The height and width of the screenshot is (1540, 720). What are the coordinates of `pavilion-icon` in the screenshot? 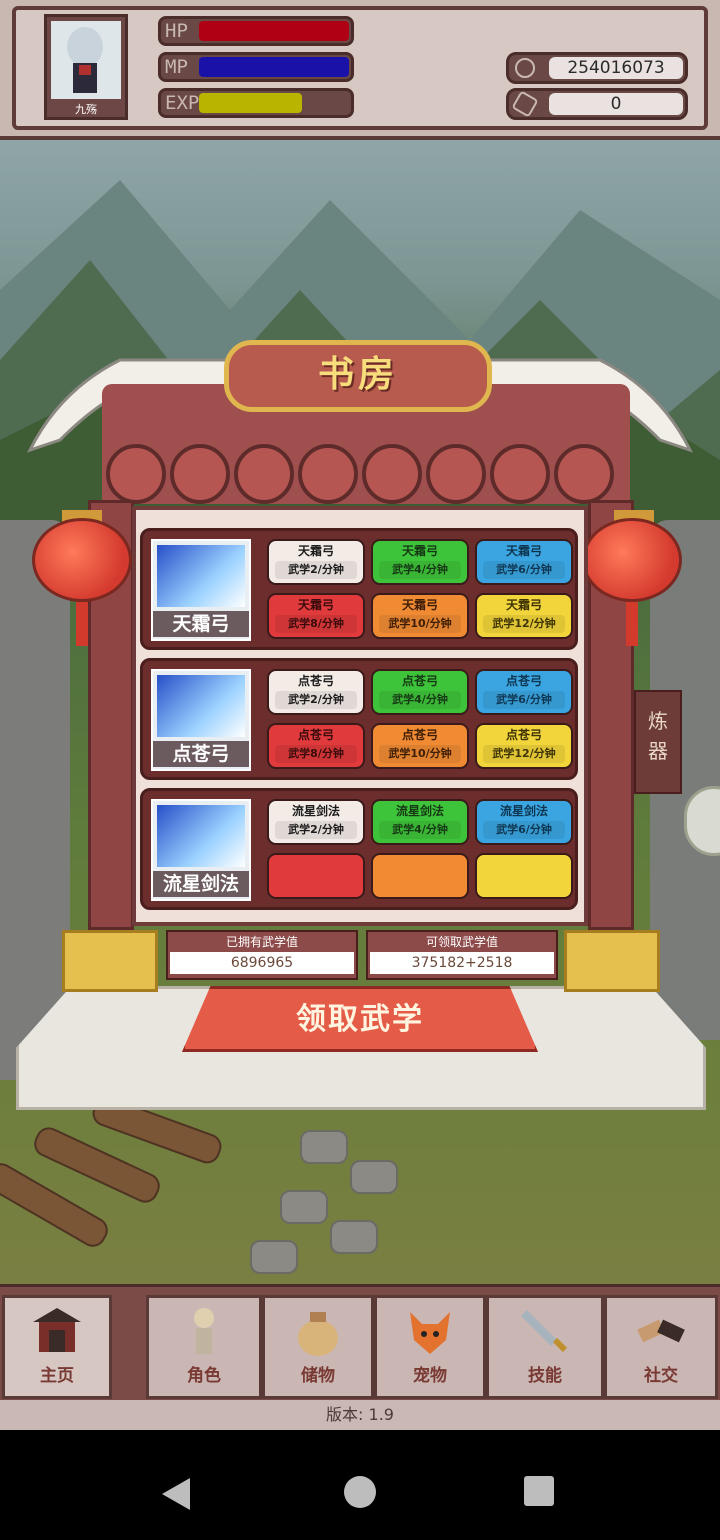 It's located at (57, 1330).